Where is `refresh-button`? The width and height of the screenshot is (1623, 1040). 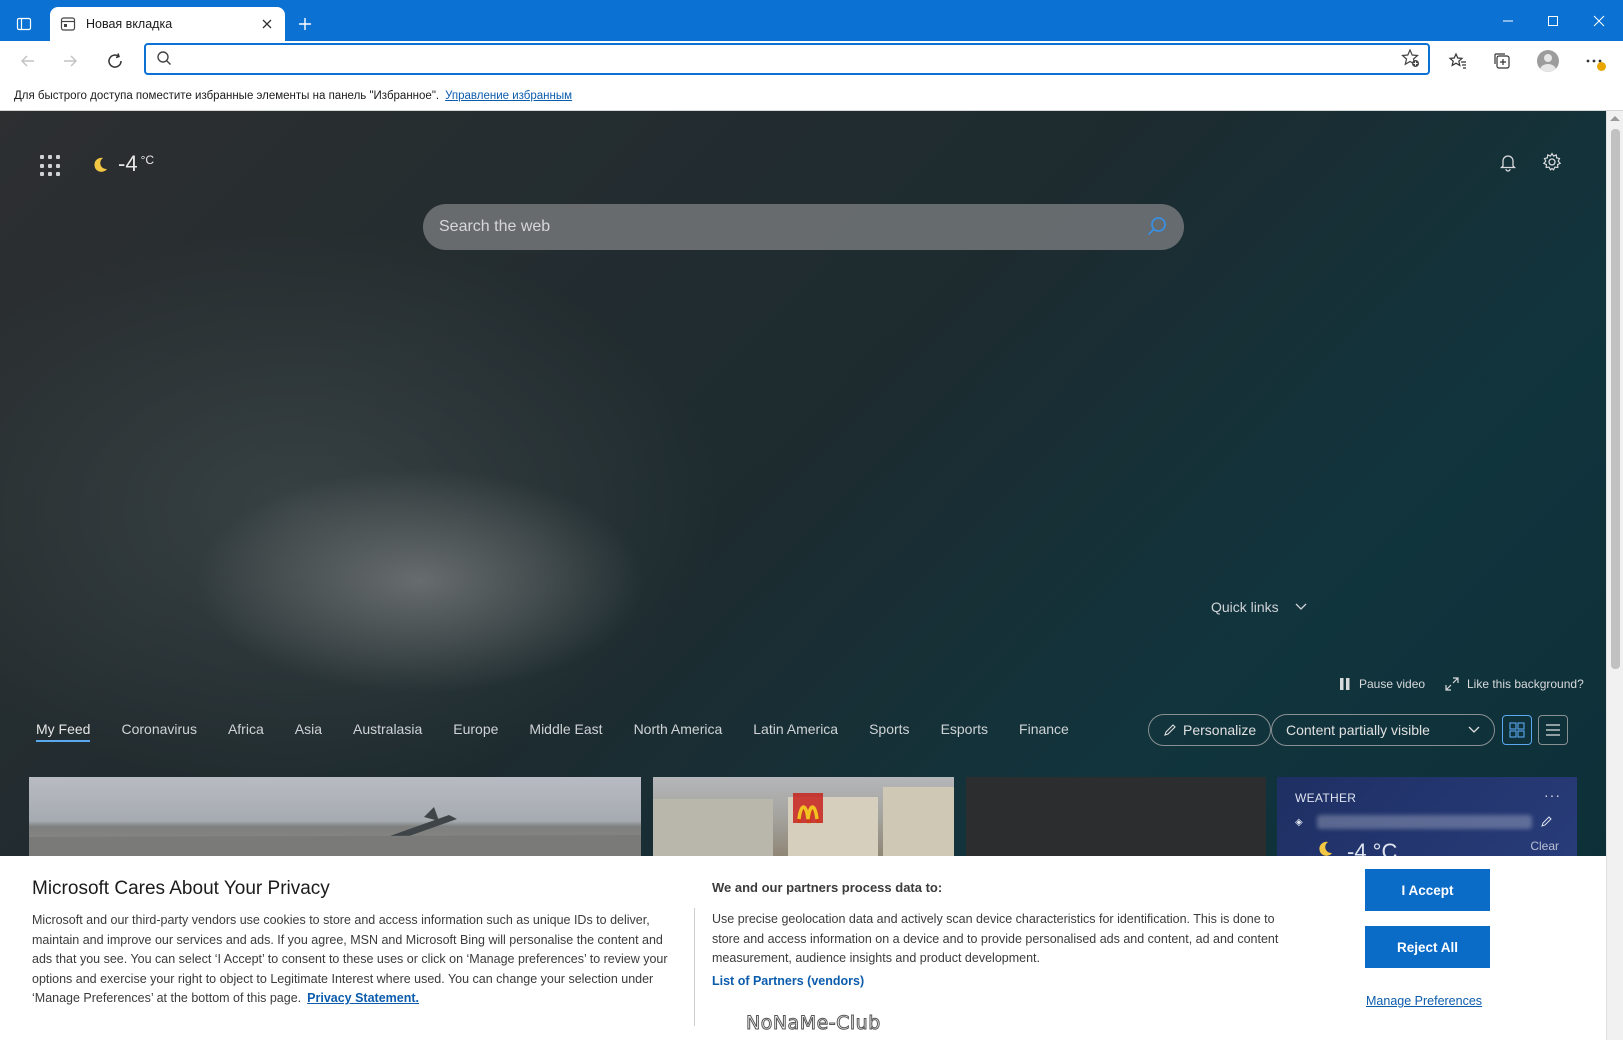 refresh-button is located at coordinates (115, 61).